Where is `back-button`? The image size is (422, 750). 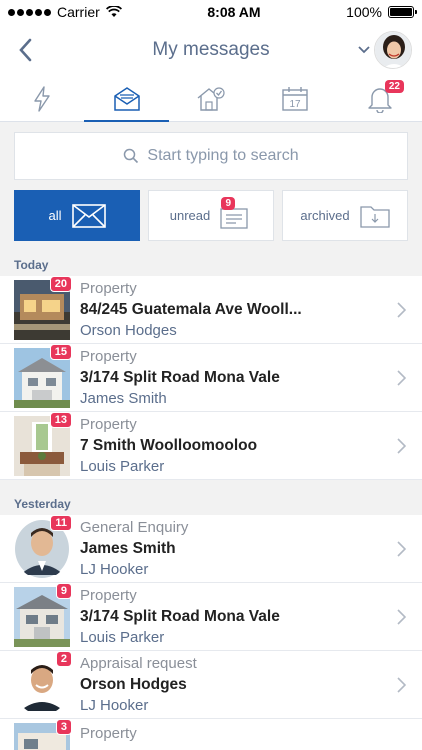
back-button is located at coordinates (25, 50).